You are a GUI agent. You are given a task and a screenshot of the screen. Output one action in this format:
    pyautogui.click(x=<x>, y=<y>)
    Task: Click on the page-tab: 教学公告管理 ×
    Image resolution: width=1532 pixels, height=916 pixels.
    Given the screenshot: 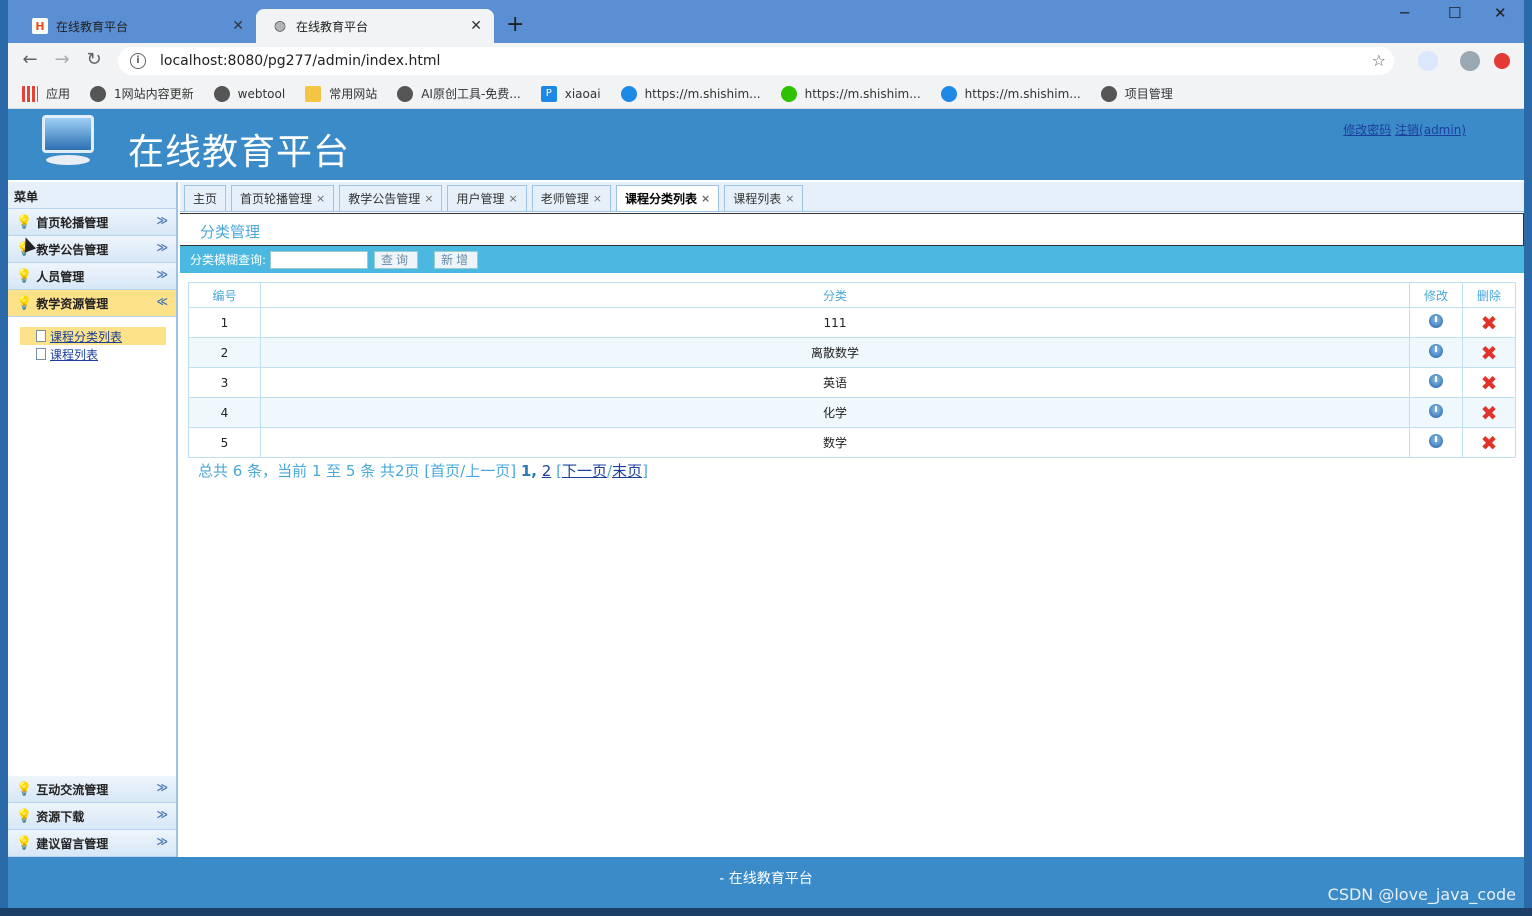 What is the action you would take?
    pyautogui.click(x=391, y=198)
    